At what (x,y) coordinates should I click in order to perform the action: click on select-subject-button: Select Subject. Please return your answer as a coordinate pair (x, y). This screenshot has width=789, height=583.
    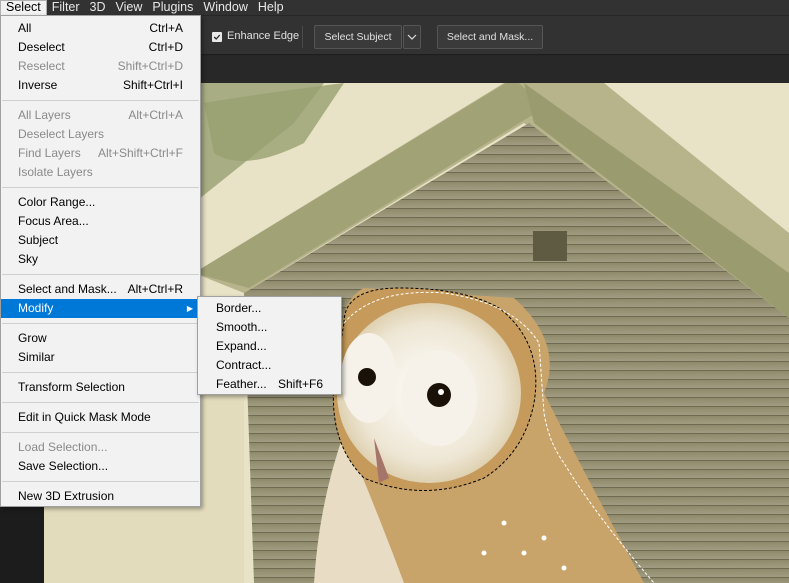
    Looking at the image, I should click on (358, 37).